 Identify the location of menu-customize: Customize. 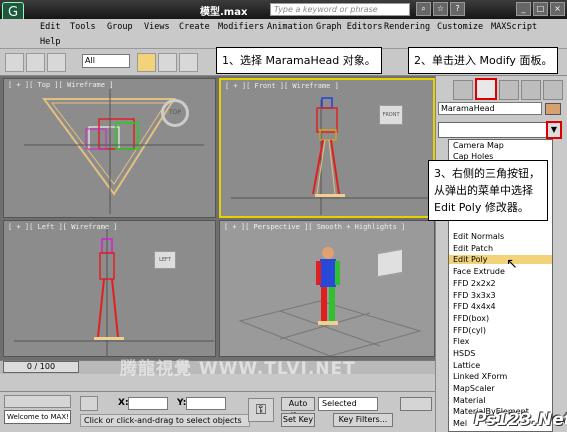
(460, 27).